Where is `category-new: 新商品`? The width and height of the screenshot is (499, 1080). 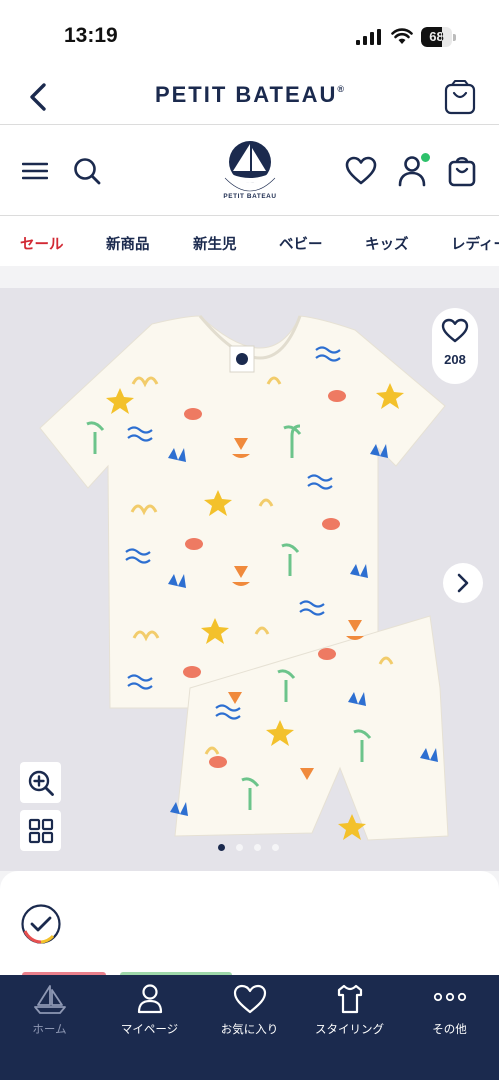 category-new: 新商品 is located at coordinates (128, 243).